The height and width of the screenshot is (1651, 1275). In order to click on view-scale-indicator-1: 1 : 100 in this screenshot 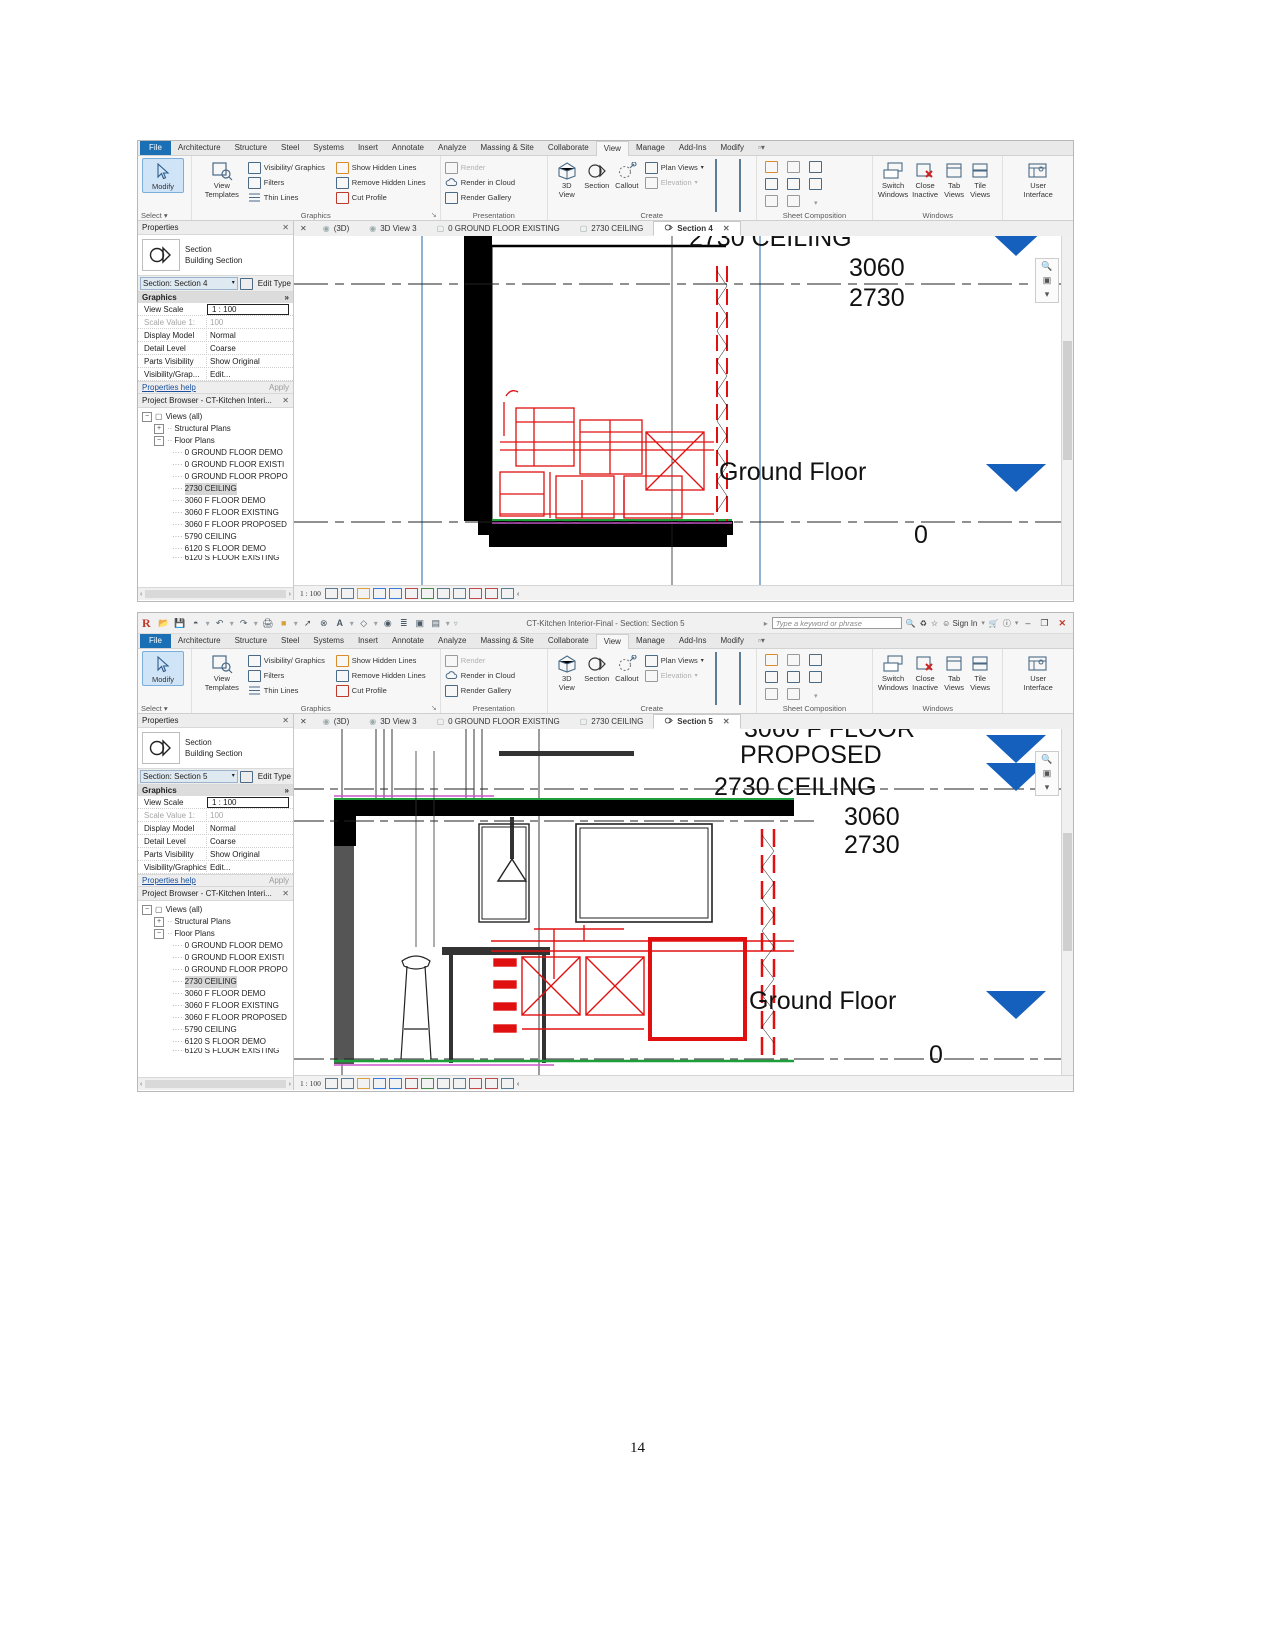, I will do `click(310, 593)`.